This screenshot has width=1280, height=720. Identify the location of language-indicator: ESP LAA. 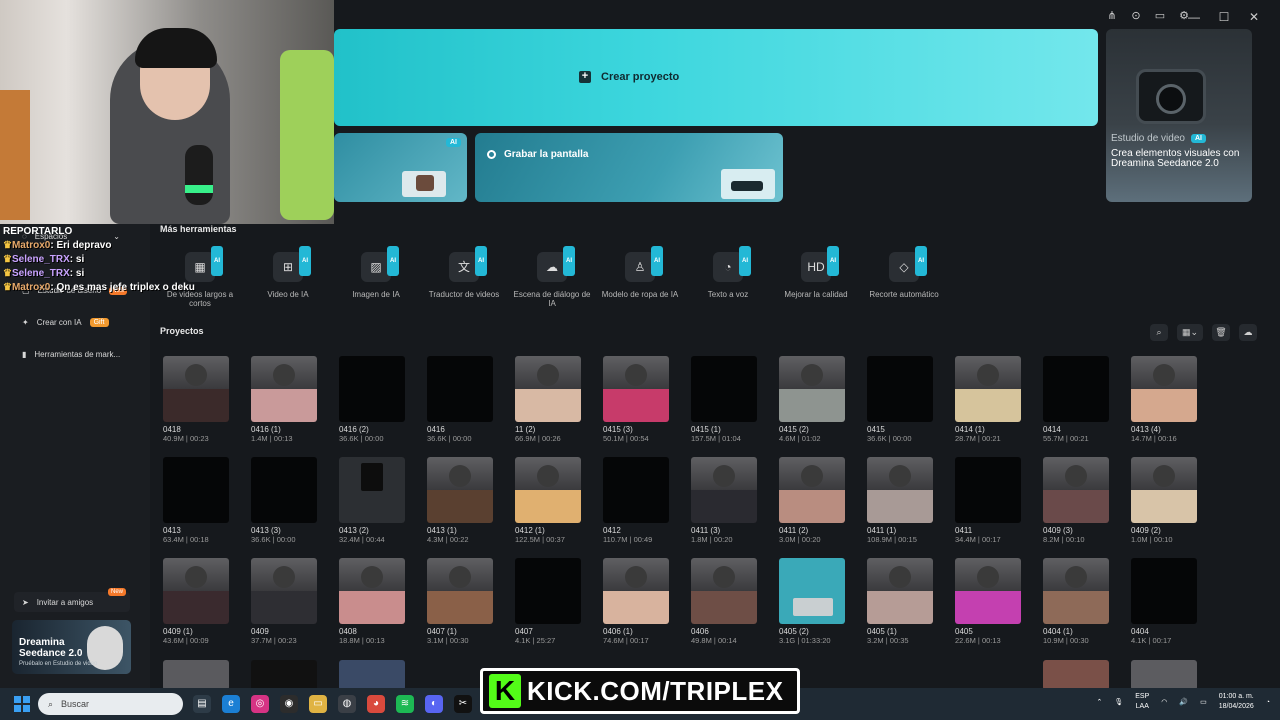
(1142, 702).